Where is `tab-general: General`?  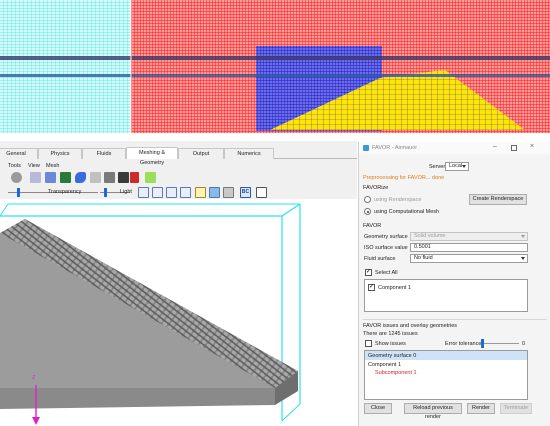 tab-general: General is located at coordinates (19, 153).